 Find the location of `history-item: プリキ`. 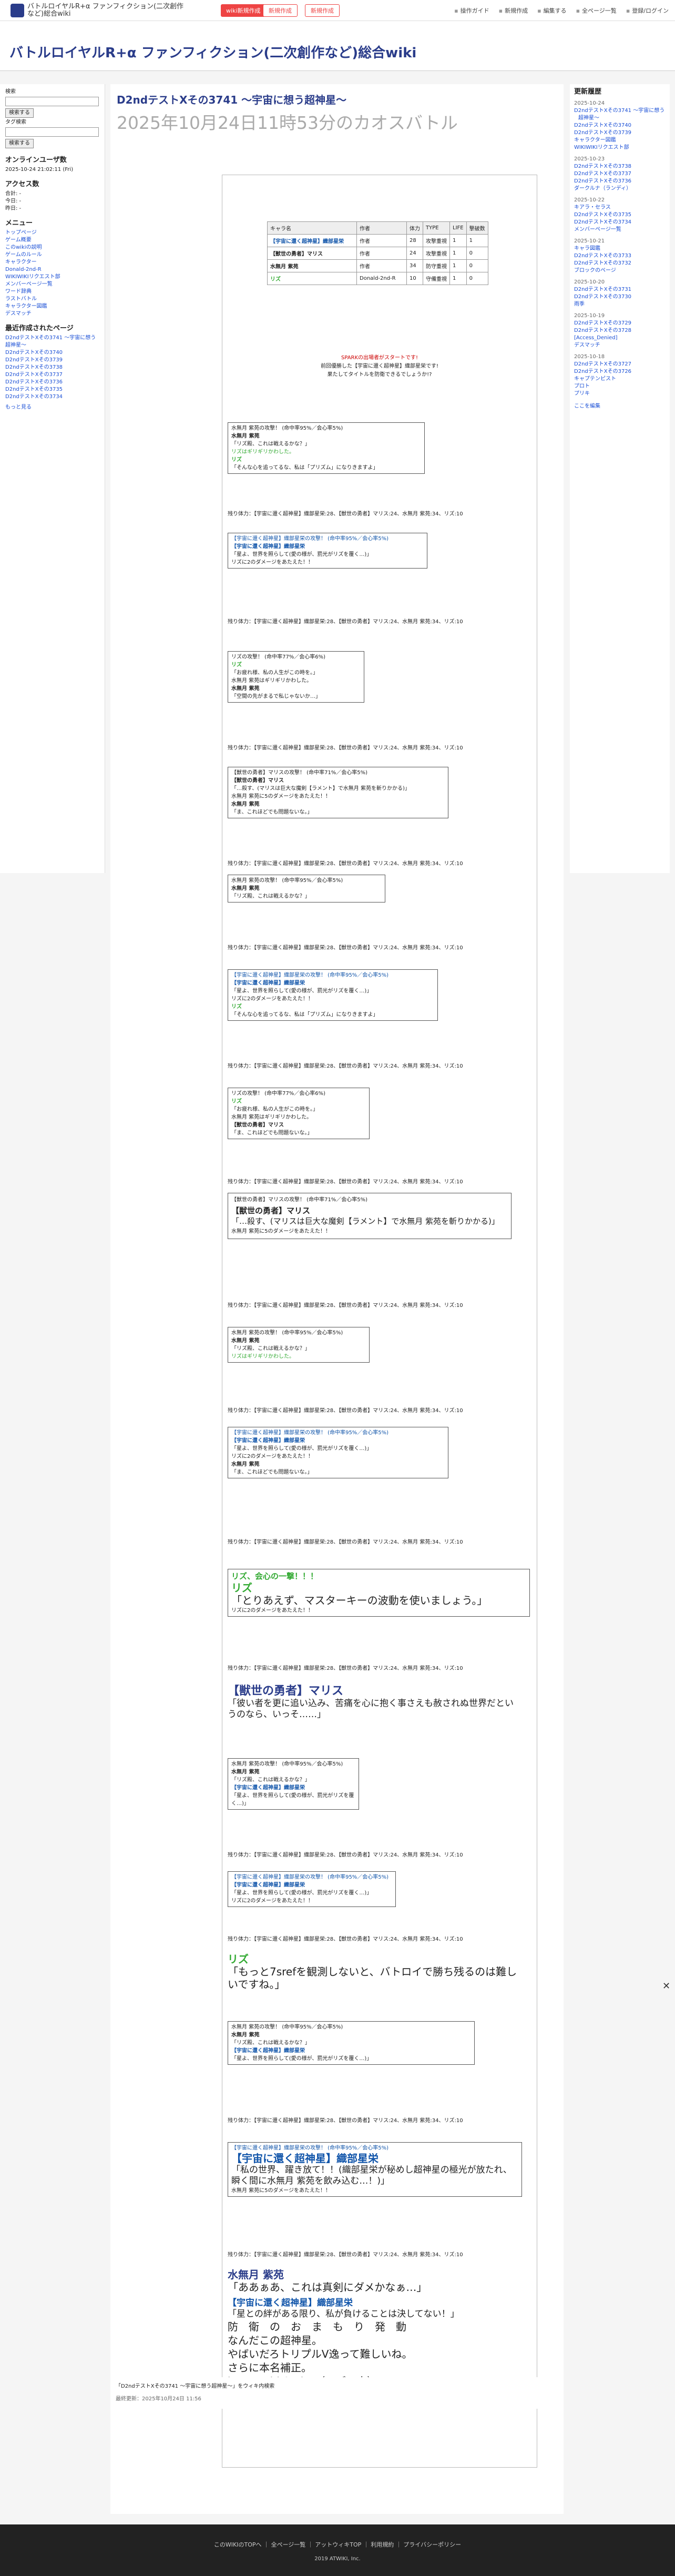

history-item: プリキ is located at coordinates (620, 394).